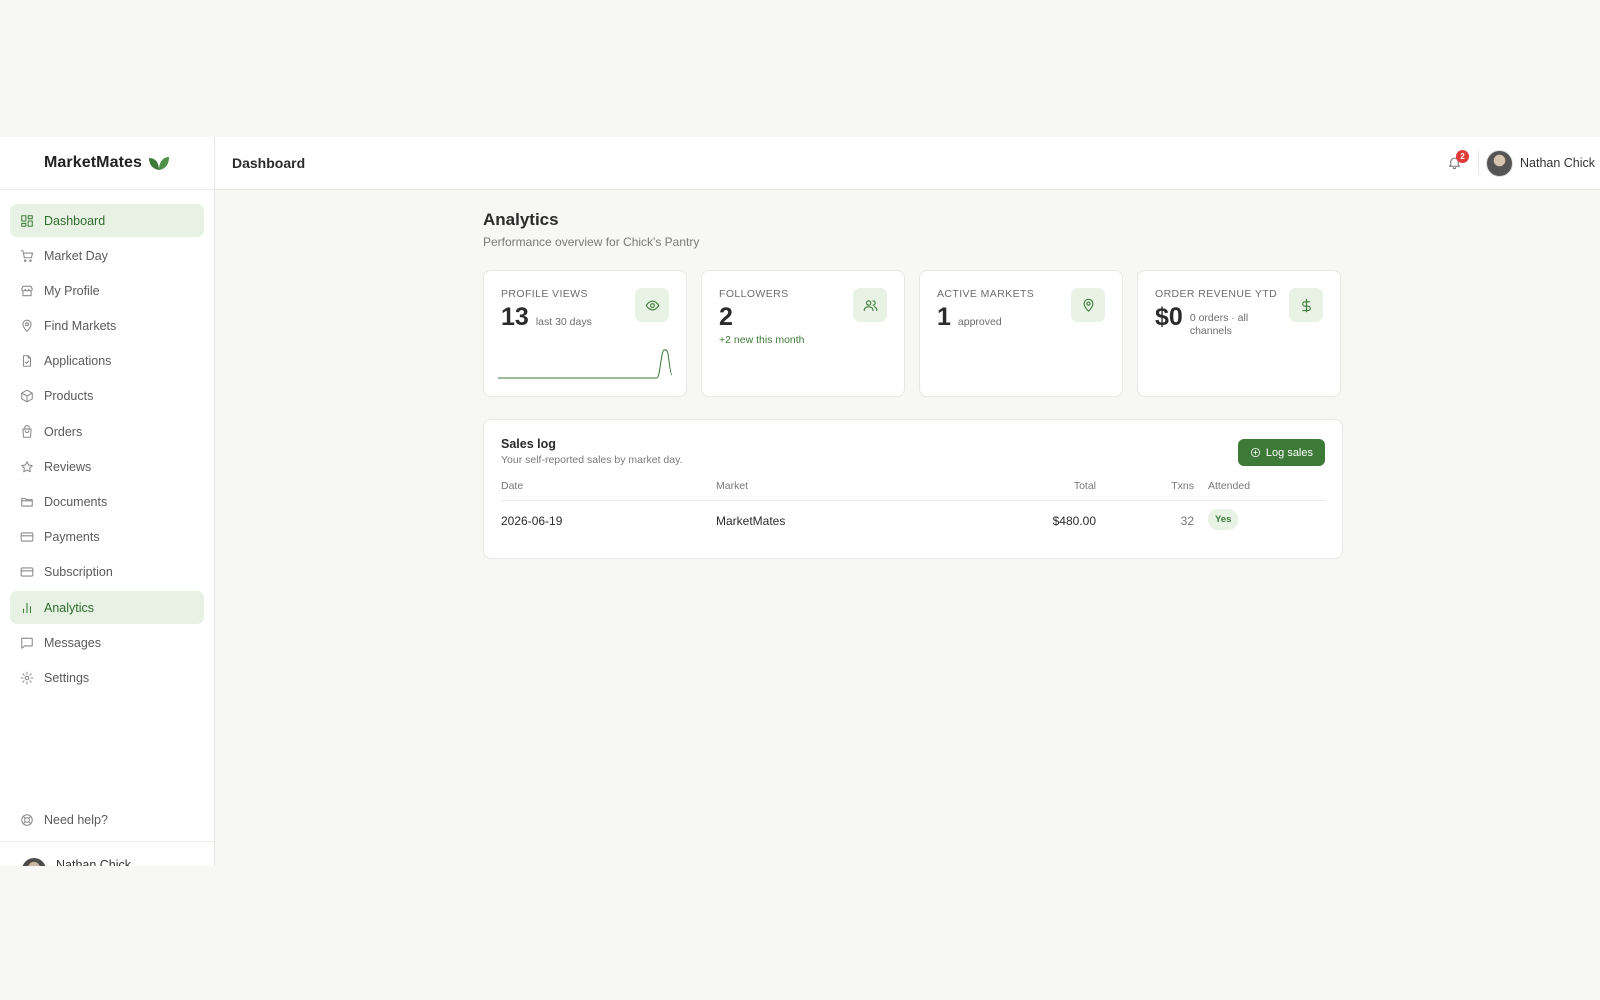  I want to click on file-icon, so click(27, 361).